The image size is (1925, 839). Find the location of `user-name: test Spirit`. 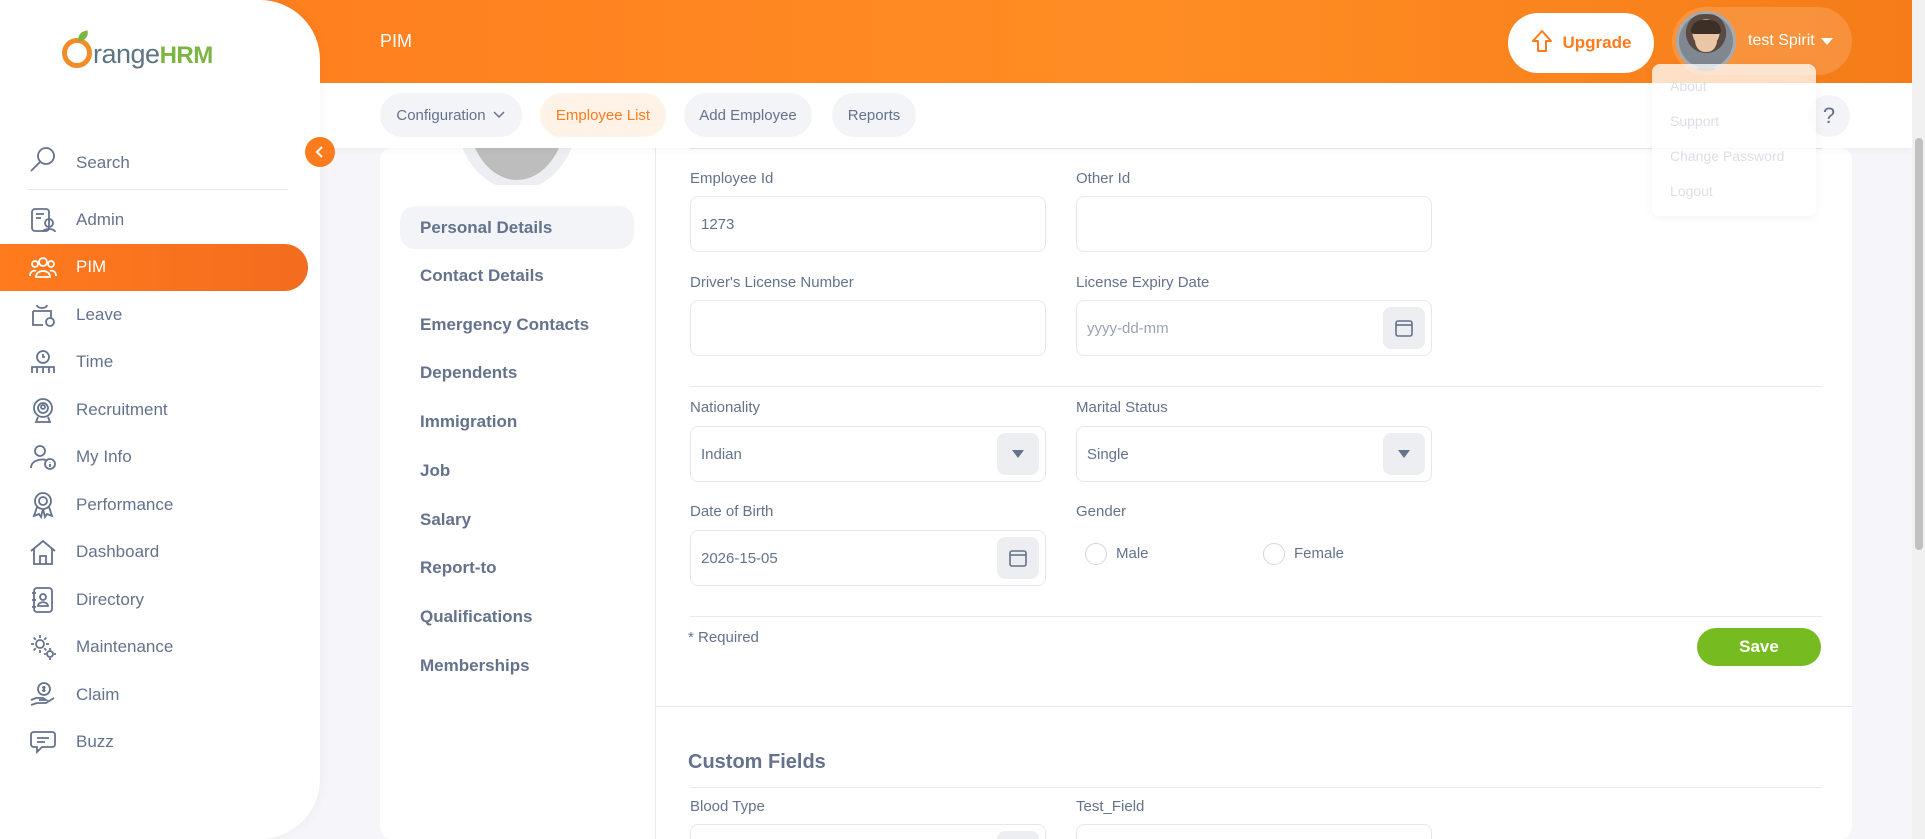

user-name: test Spirit is located at coordinates (1781, 40).